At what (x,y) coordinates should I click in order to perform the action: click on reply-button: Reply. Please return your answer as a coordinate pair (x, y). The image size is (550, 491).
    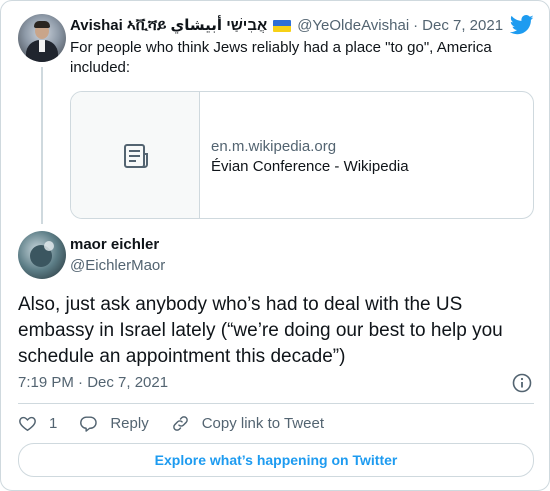
    Looking at the image, I should click on (114, 423).